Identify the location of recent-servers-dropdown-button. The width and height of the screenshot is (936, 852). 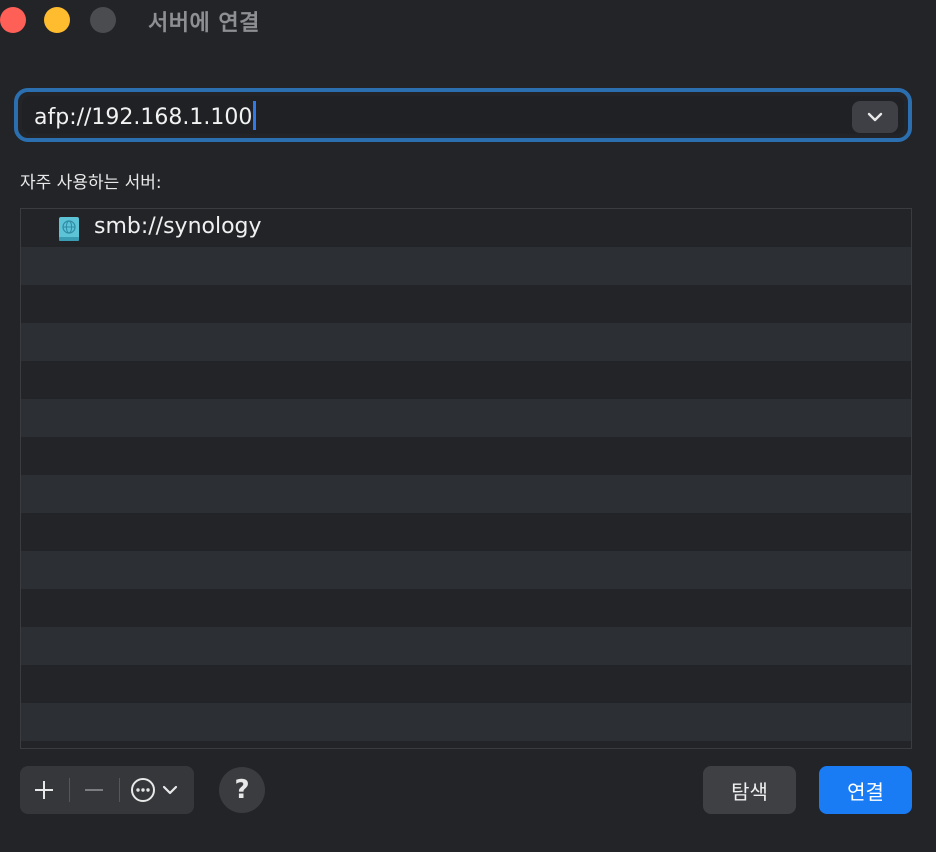
(875, 117).